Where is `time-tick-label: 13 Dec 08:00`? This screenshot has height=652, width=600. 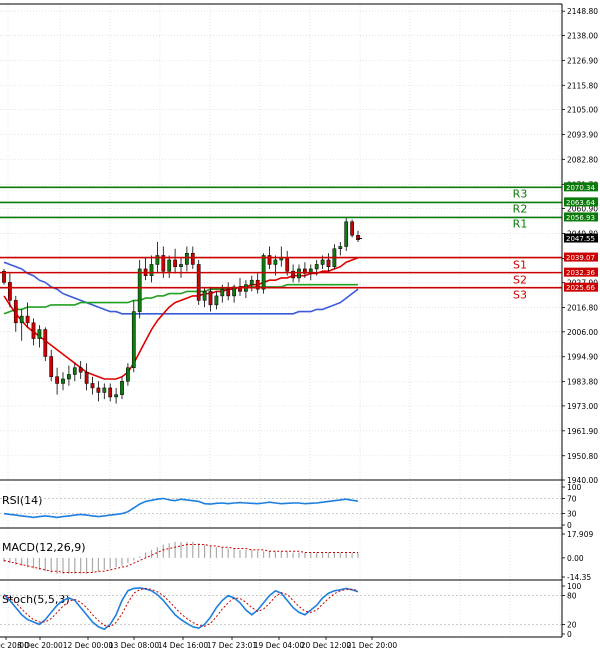 time-tick-label: 13 Dec 08:00 is located at coordinates (134, 645).